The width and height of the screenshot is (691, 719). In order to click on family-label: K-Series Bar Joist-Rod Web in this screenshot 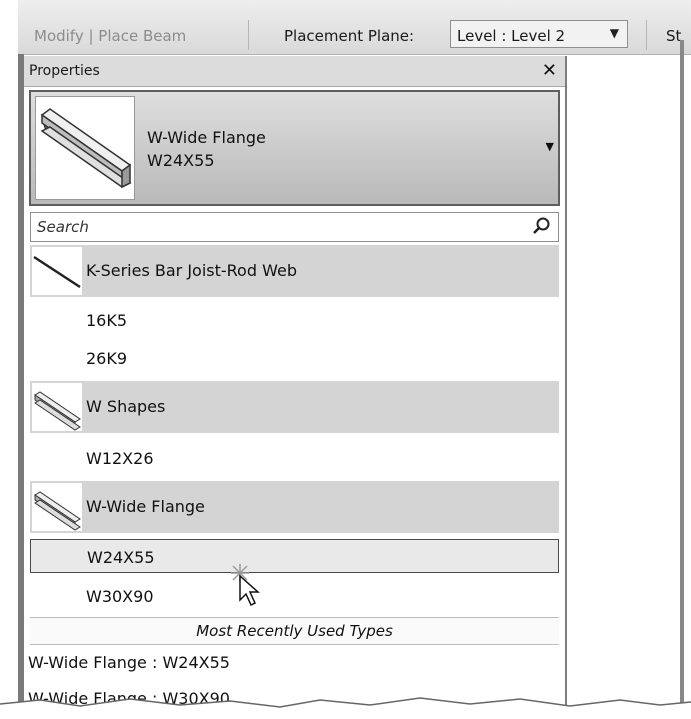, I will do `click(191, 270)`.